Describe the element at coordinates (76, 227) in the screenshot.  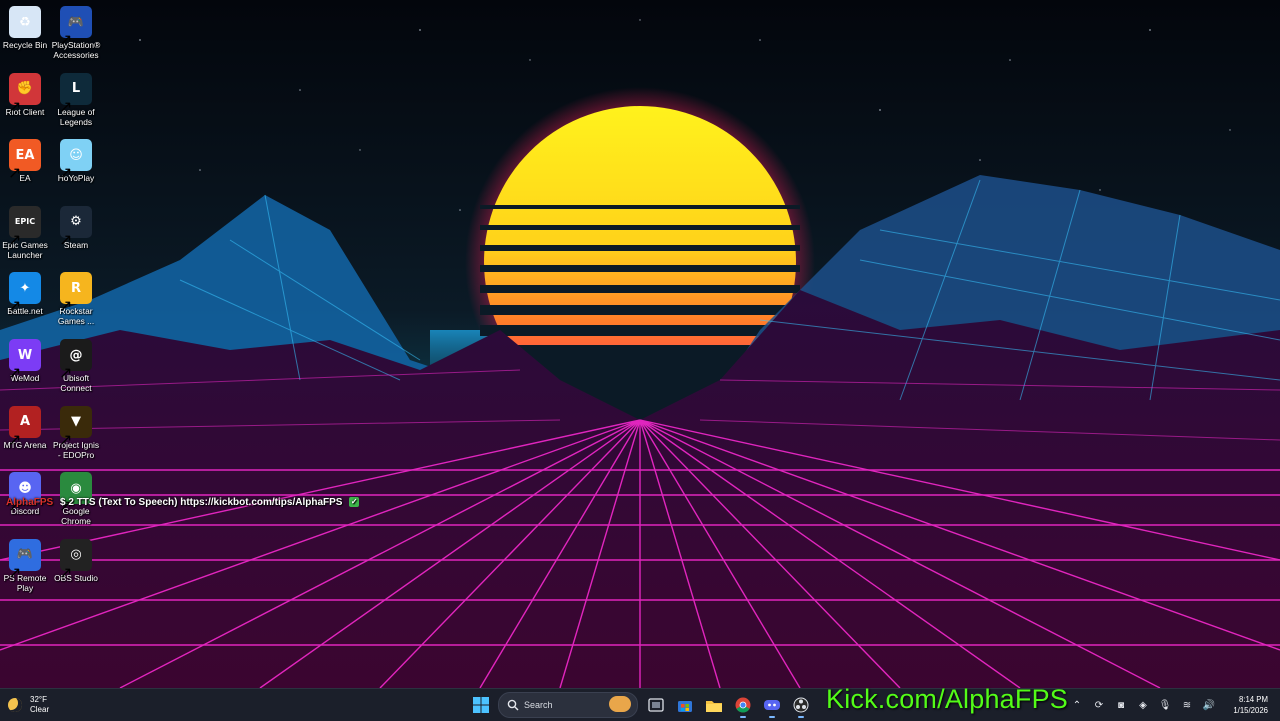
I see `desktop-icon-steam: ⚙ ↗ Steam` at that location.